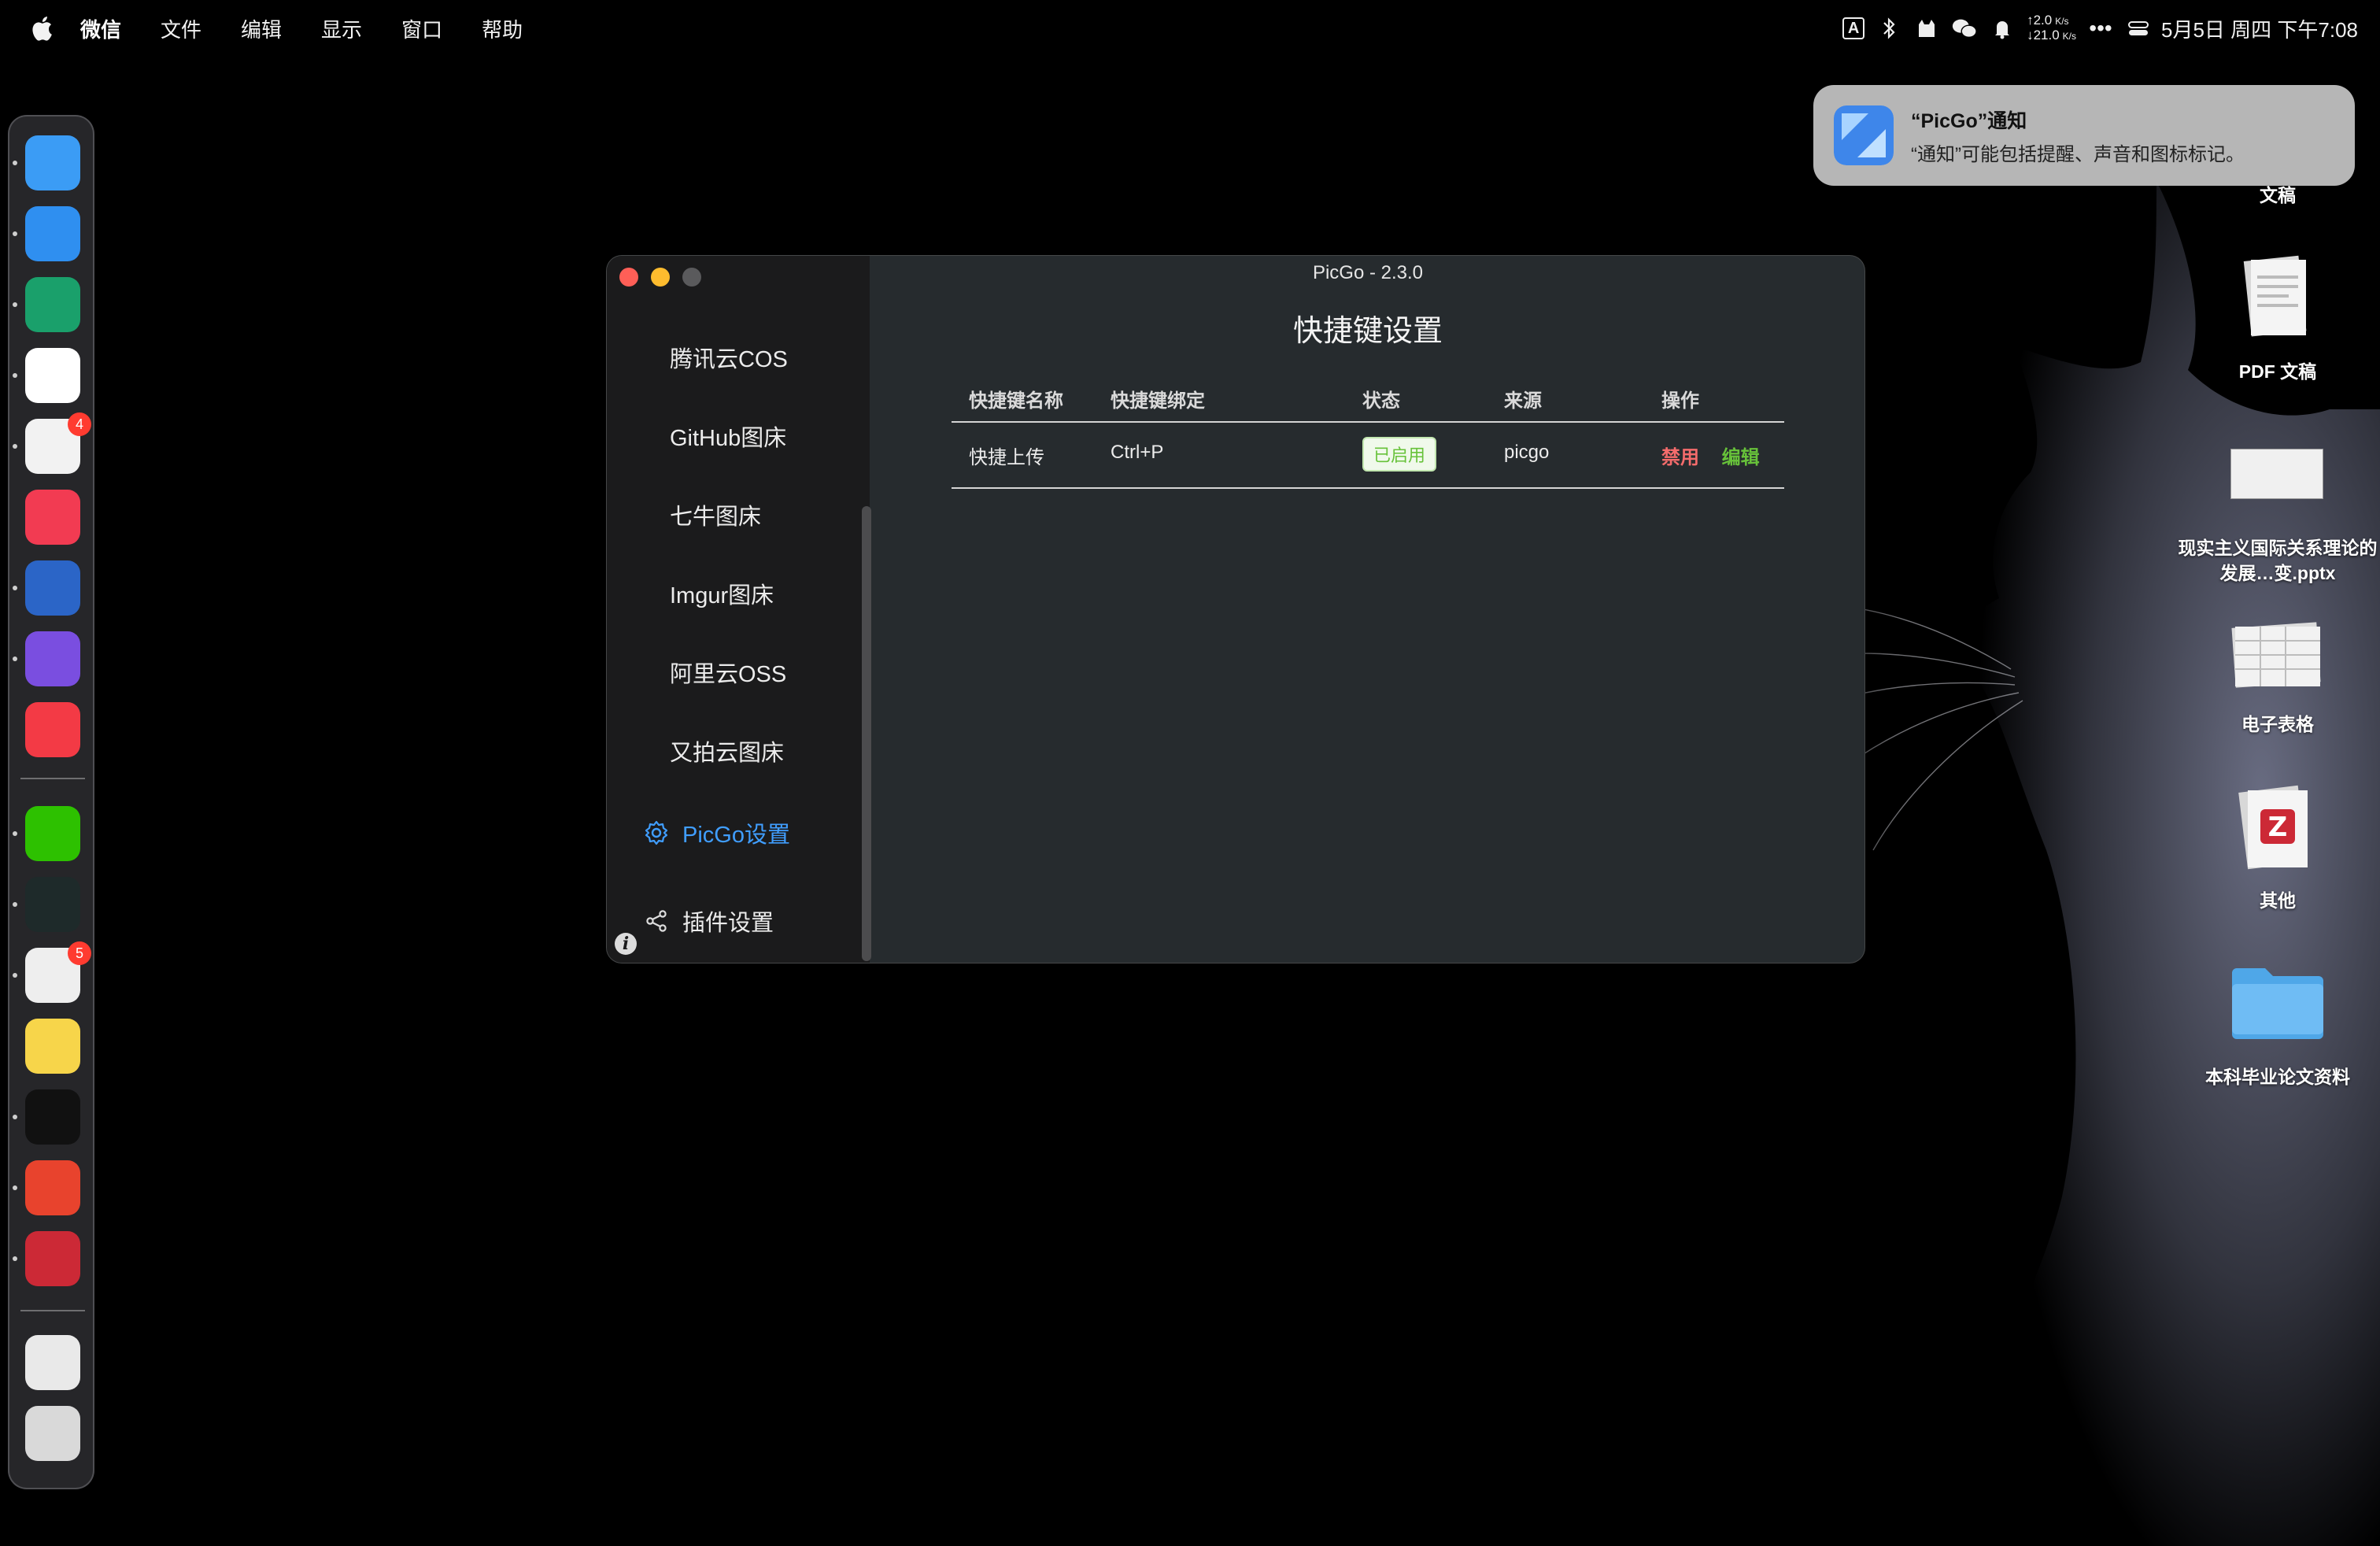 This screenshot has height=1546, width=2380. Describe the element at coordinates (1741, 458) in the screenshot. I see `edit-button: 编辑` at that location.